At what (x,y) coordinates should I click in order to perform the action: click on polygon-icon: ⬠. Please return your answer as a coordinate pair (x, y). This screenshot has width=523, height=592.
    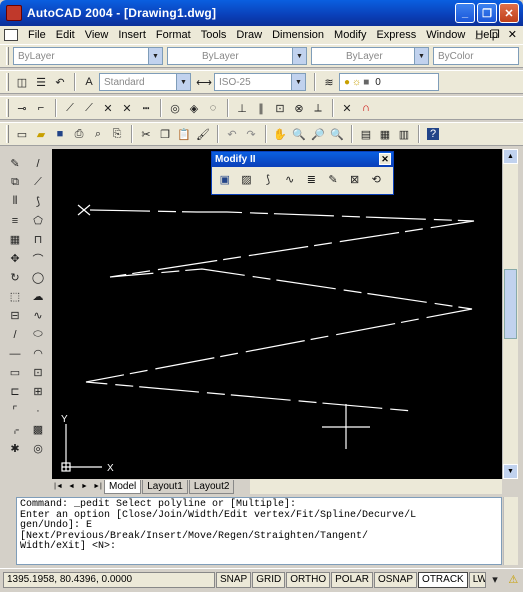
    Looking at the image, I should click on (38, 220).